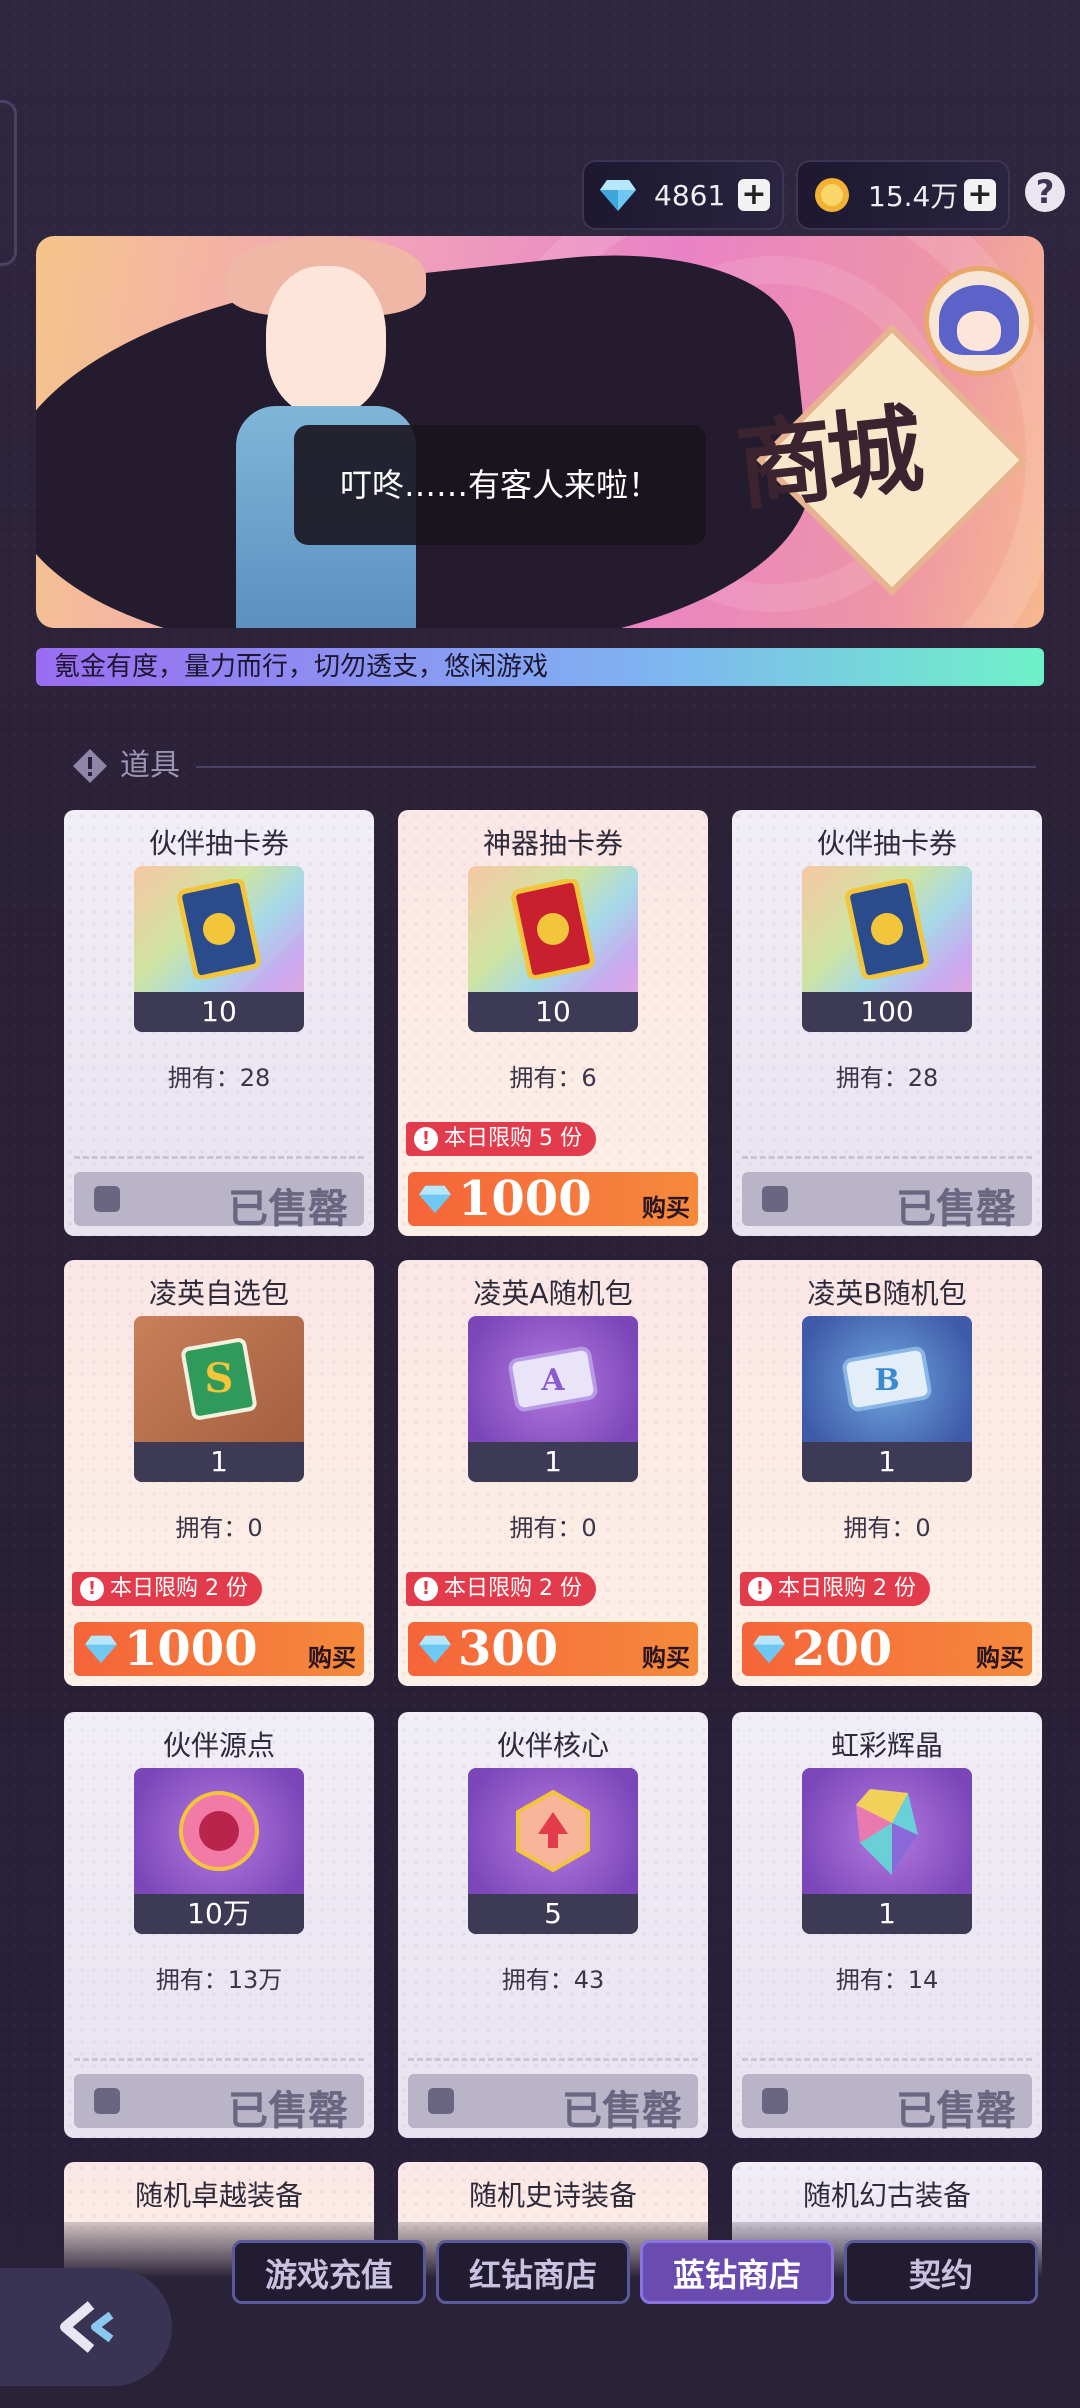 The height and width of the screenshot is (2408, 1080). I want to click on tab-contract: 契约, so click(941, 2272).